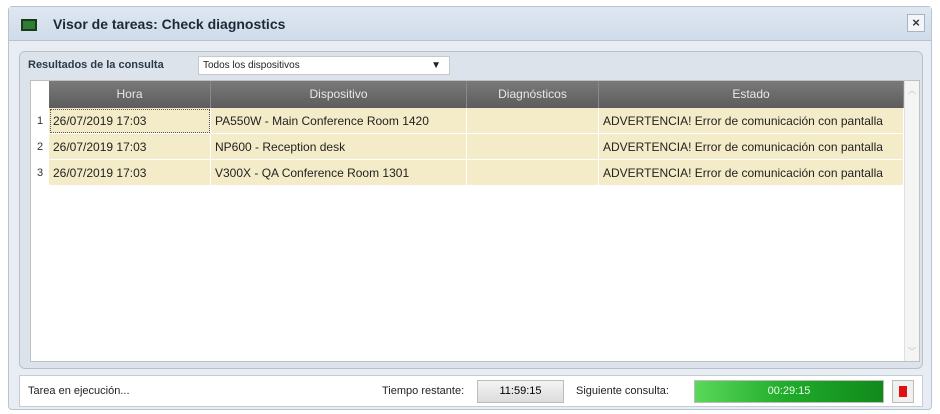  What do you see at coordinates (324, 65) in the screenshot?
I see `device-filter-select: Todos los dispositivos ▼` at bounding box center [324, 65].